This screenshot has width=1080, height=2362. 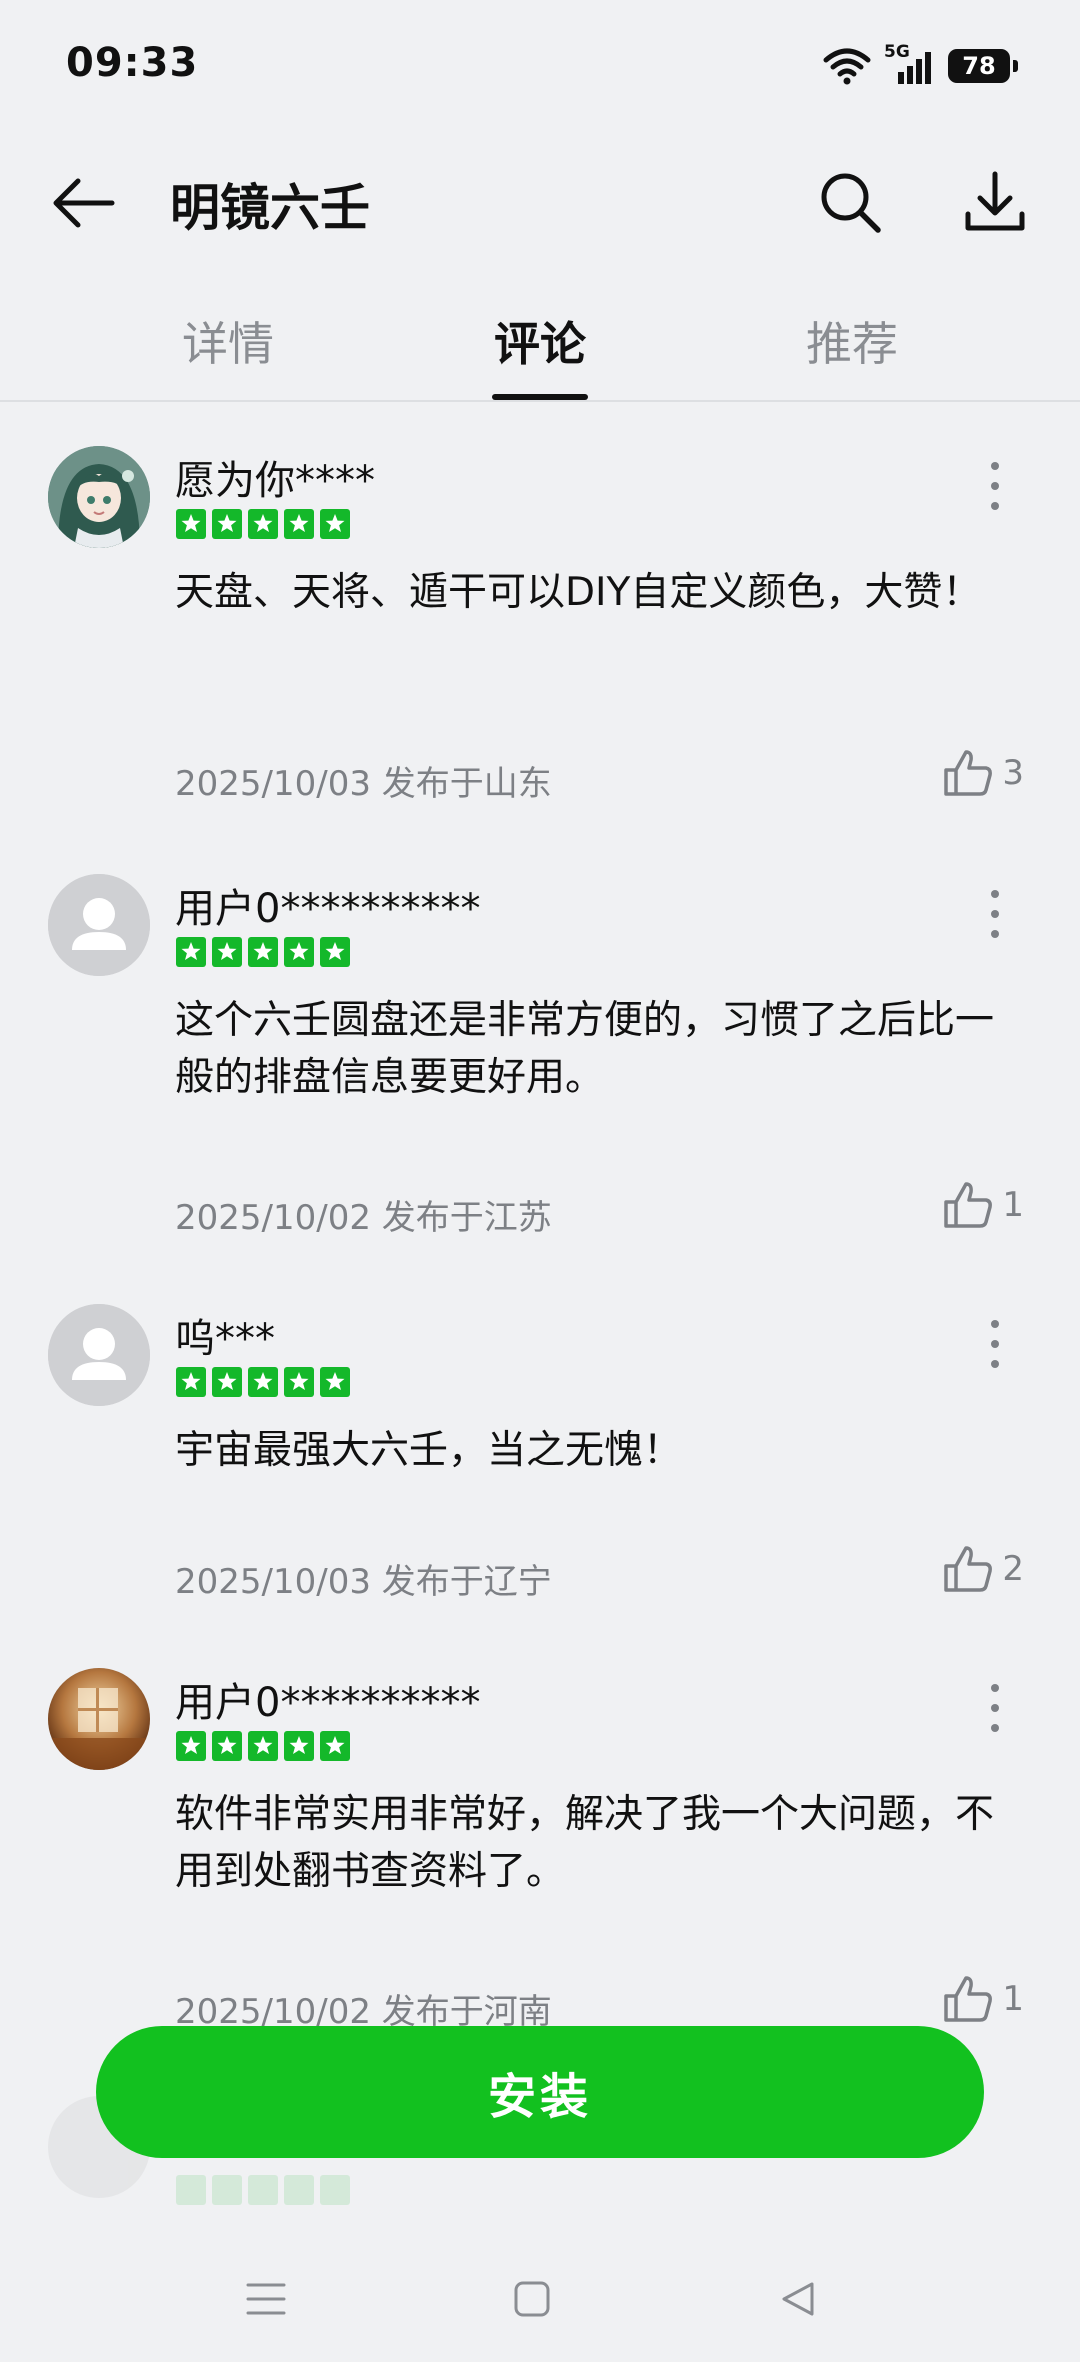 I want to click on review-location: 发布于江苏, so click(x=466, y=1218).